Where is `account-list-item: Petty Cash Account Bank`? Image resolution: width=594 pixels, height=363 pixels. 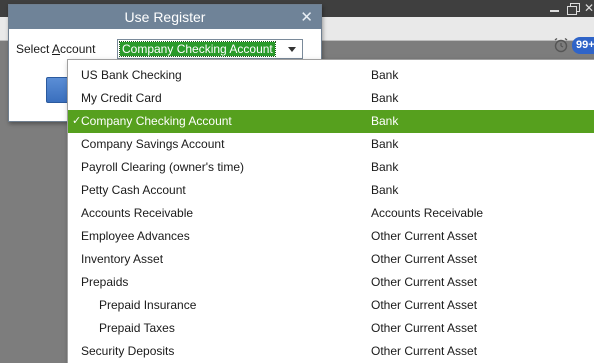
account-list-item: Petty Cash Account Bank is located at coordinates (331, 190).